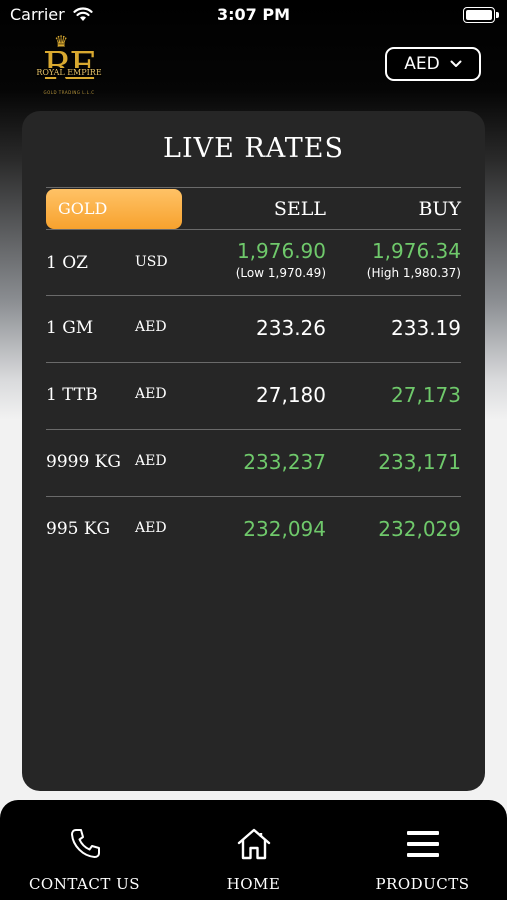 The width and height of the screenshot is (507, 900). I want to click on rate-buy: 233,171, so click(419, 462).